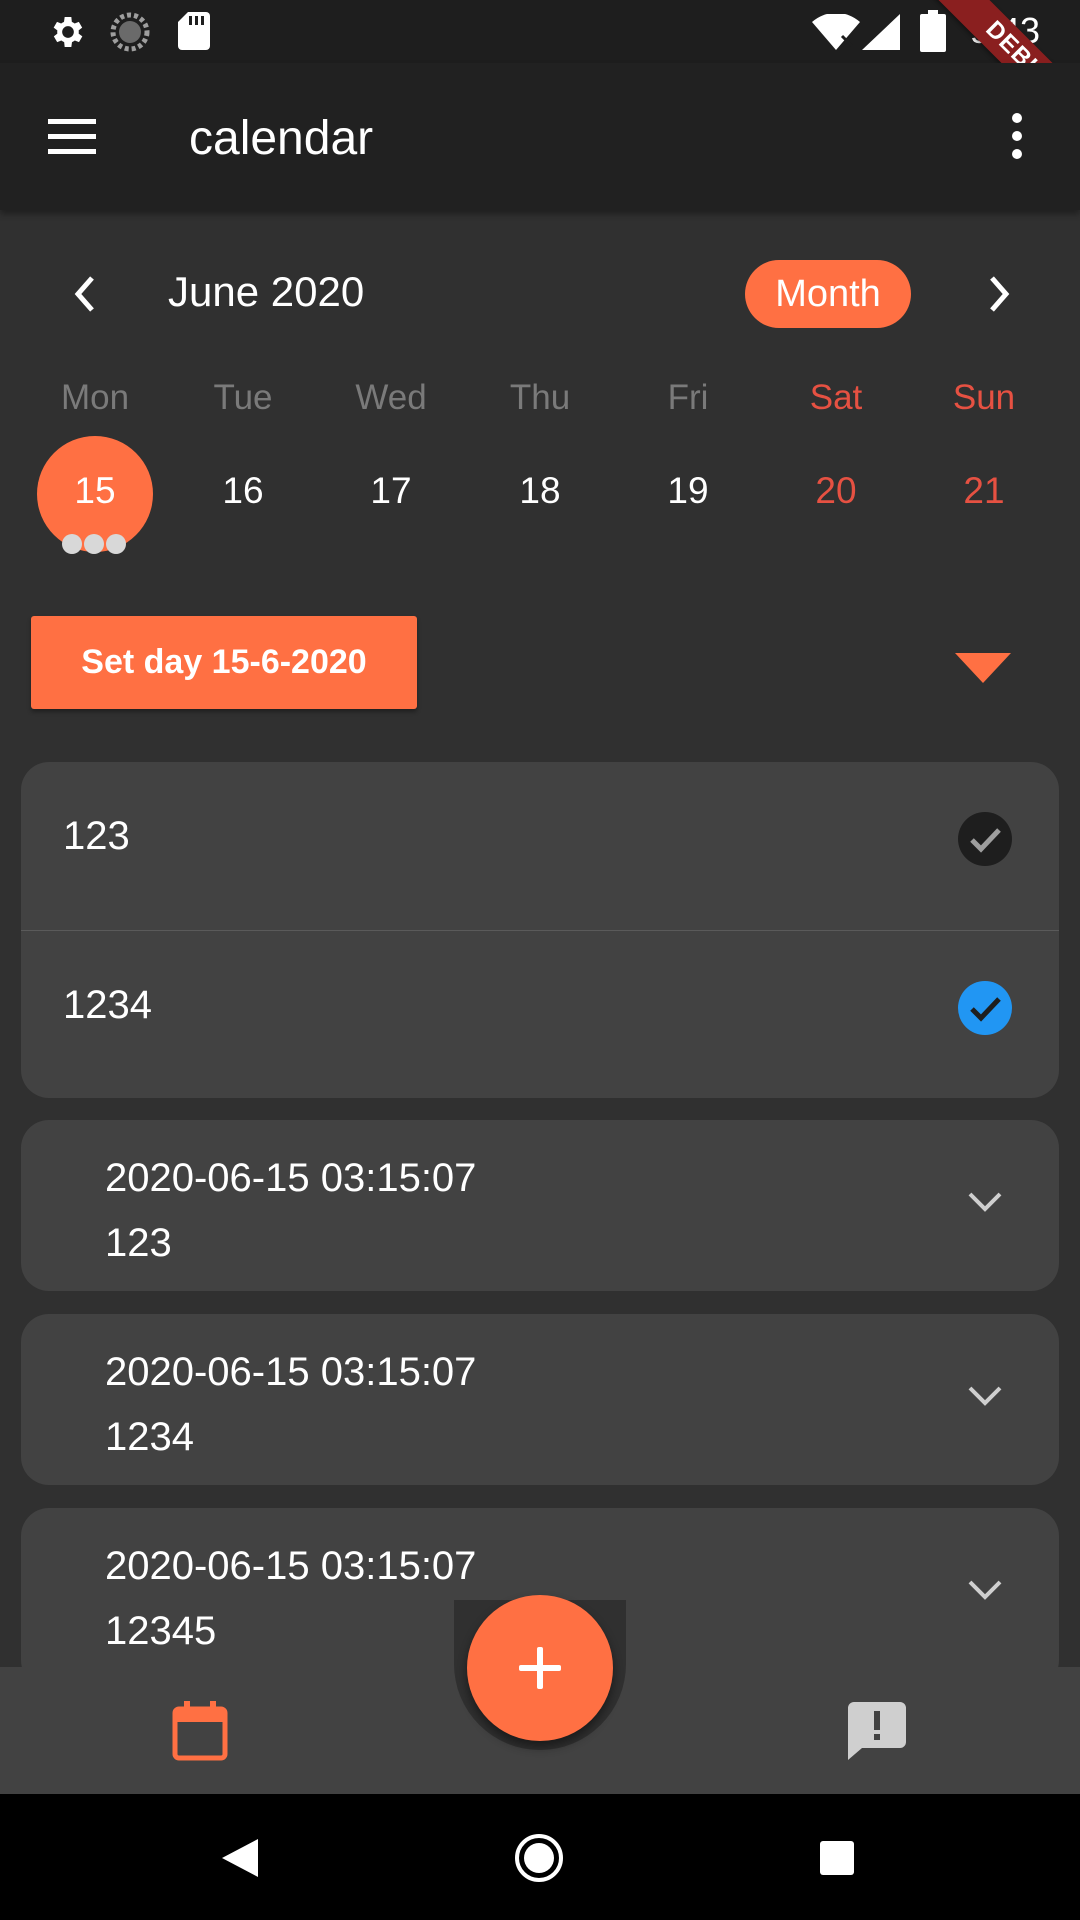 The height and width of the screenshot is (1920, 1080). I want to click on log-entry-card: 2020-06-15 03:15:07 1234, so click(540, 1399).